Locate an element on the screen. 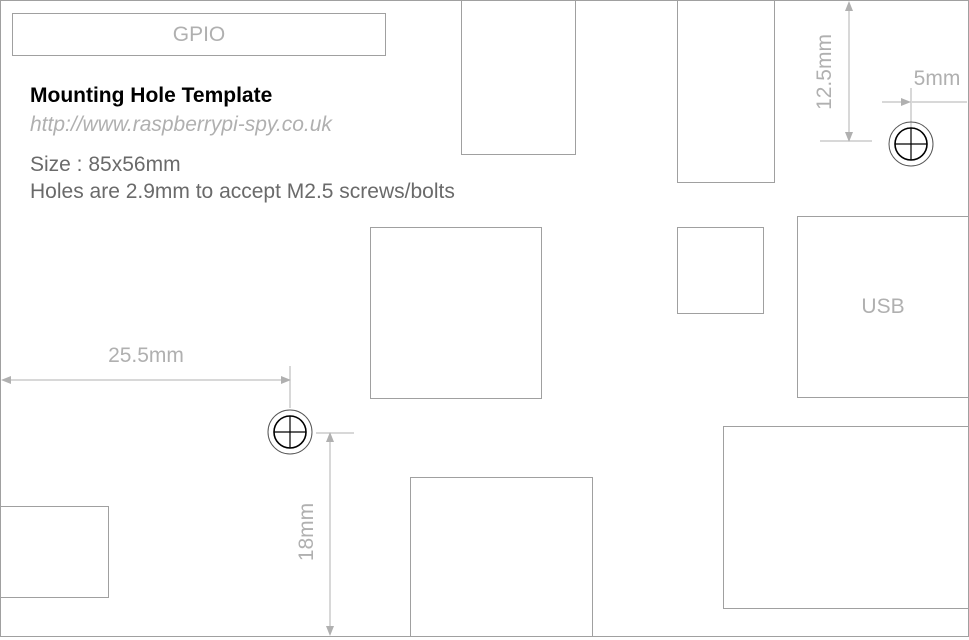  dimension-hole2-left is located at coordinates (146, 387).